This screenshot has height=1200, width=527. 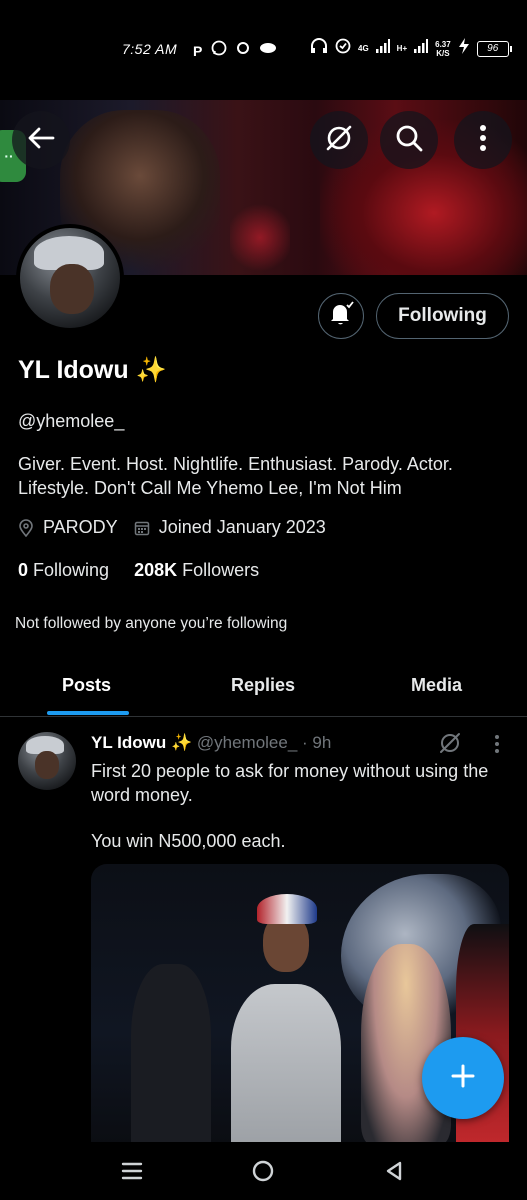 I want to click on status-time: 7:52 AM, so click(x=150, y=49).